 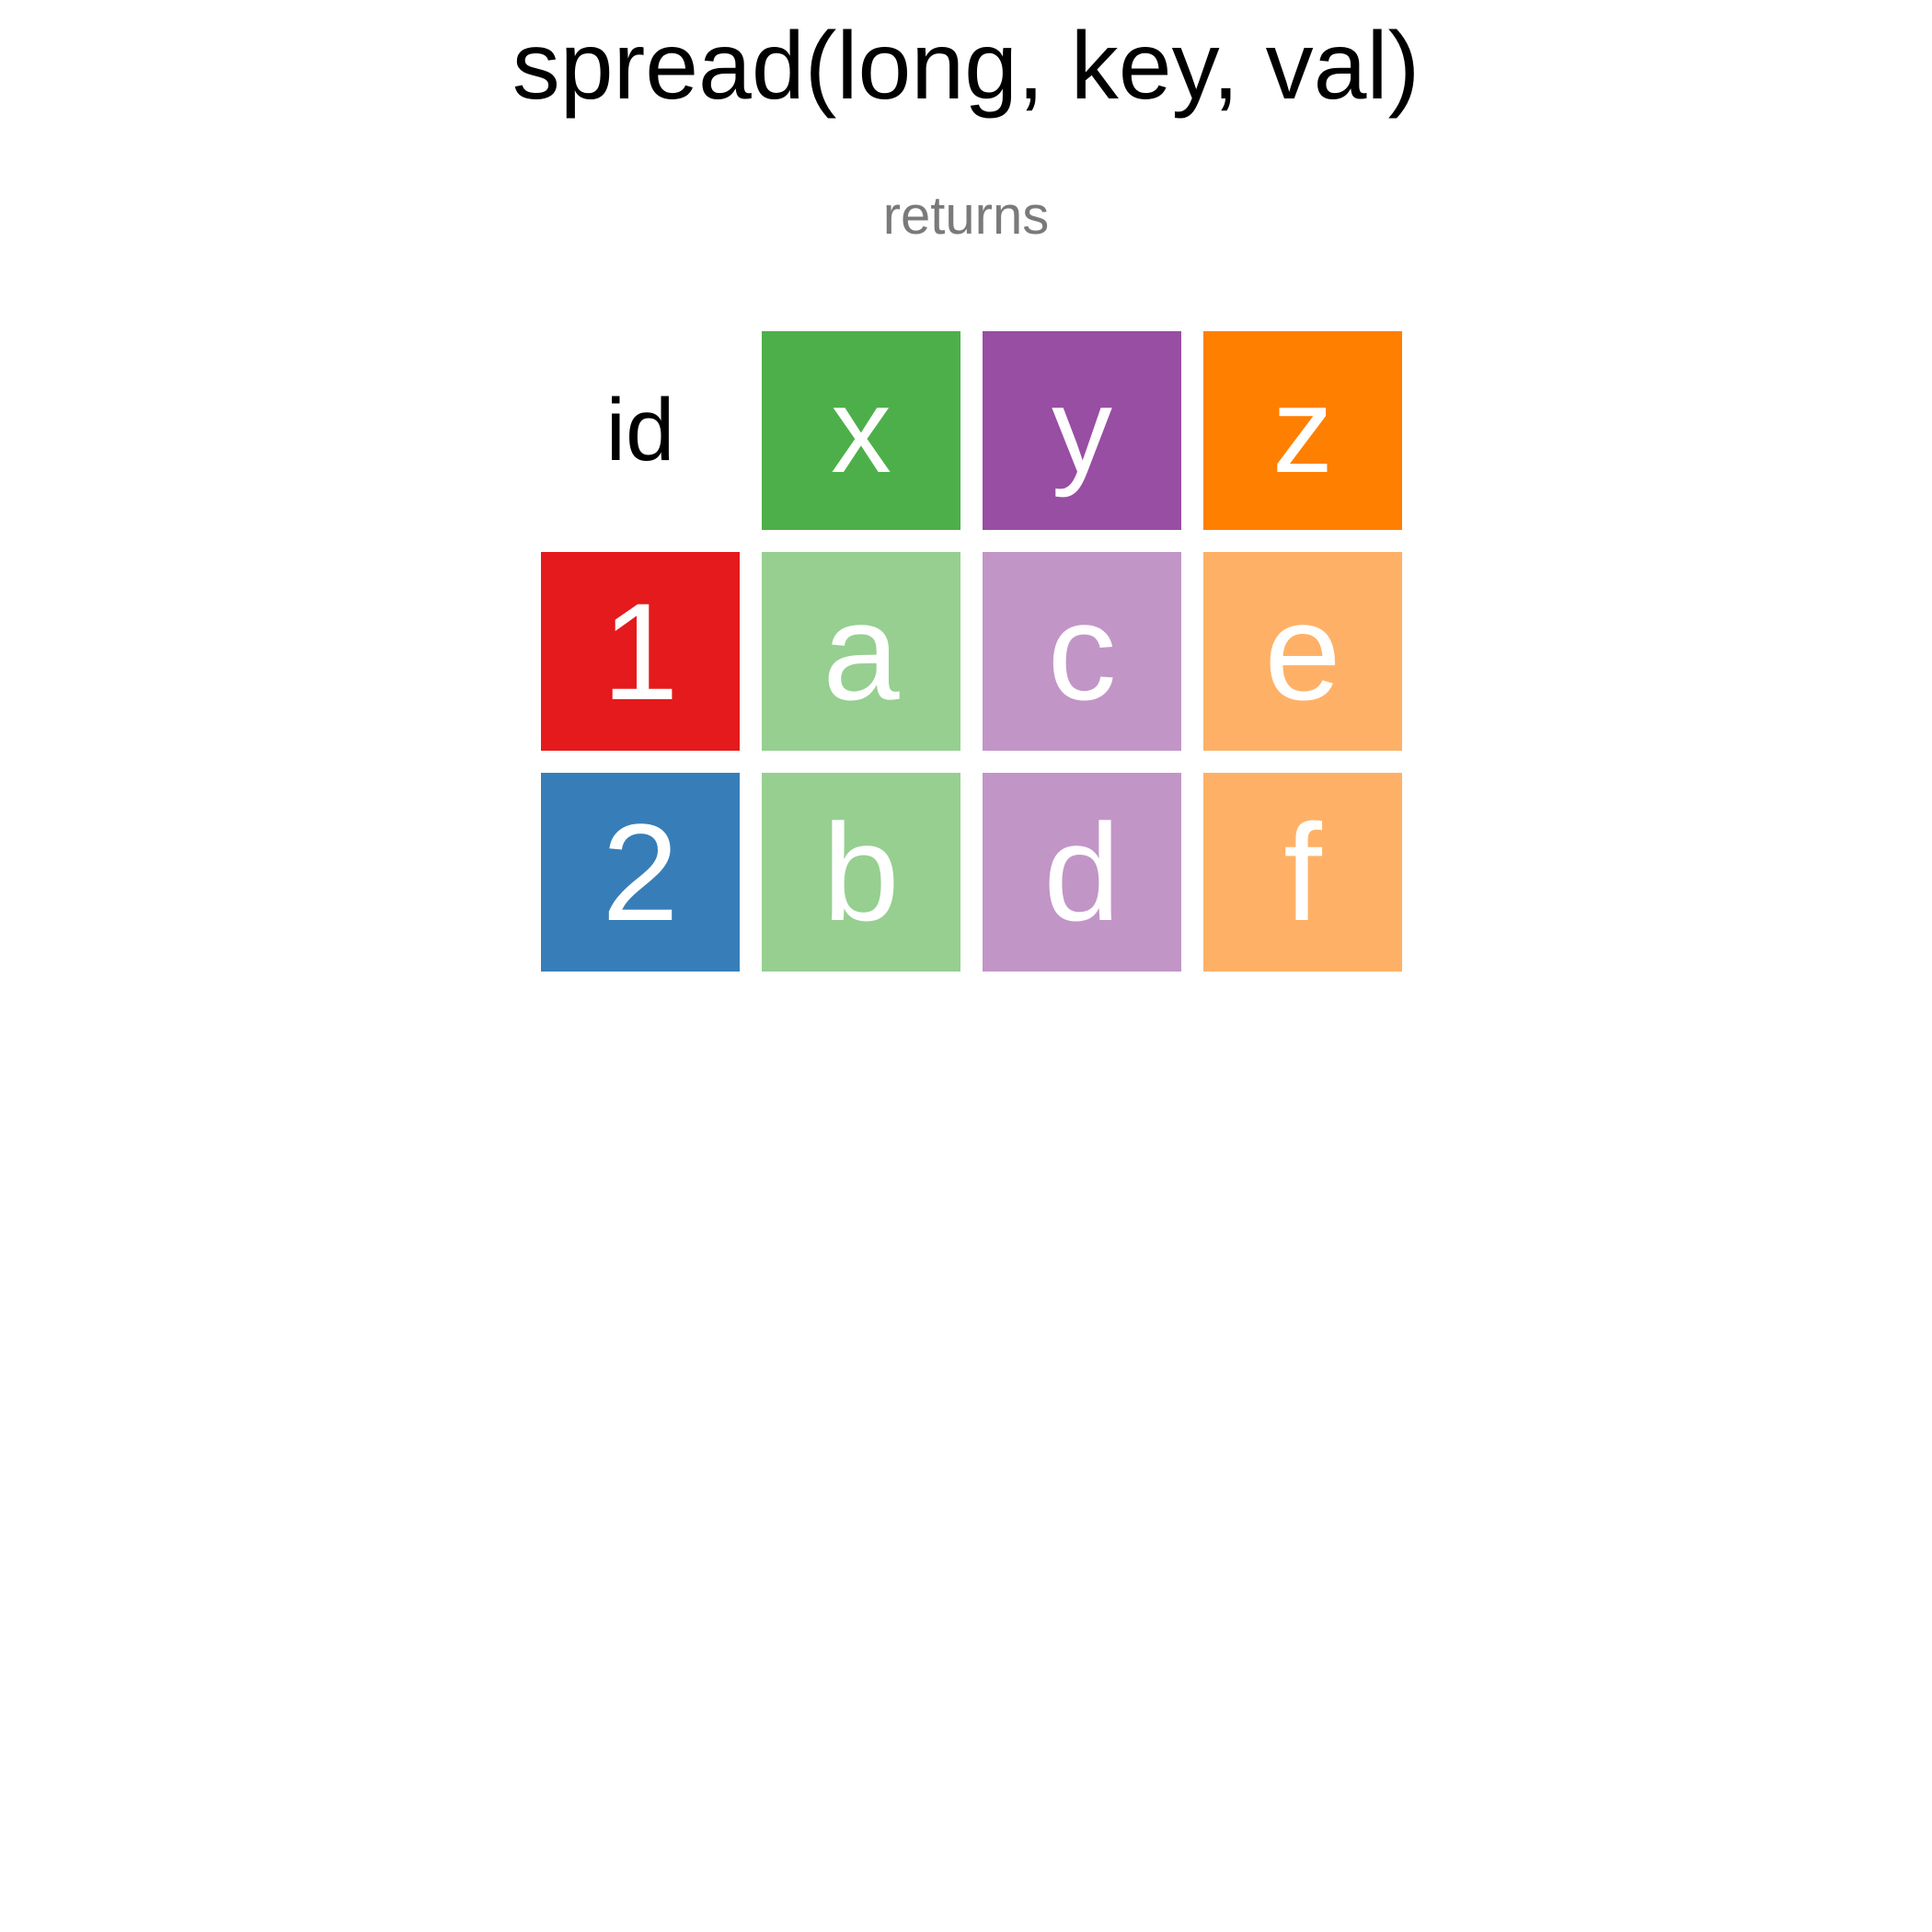 What do you see at coordinates (1302, 872) in the screenshot?
I see `row-2-z-cell: f` at bounding box center [1302, 872].